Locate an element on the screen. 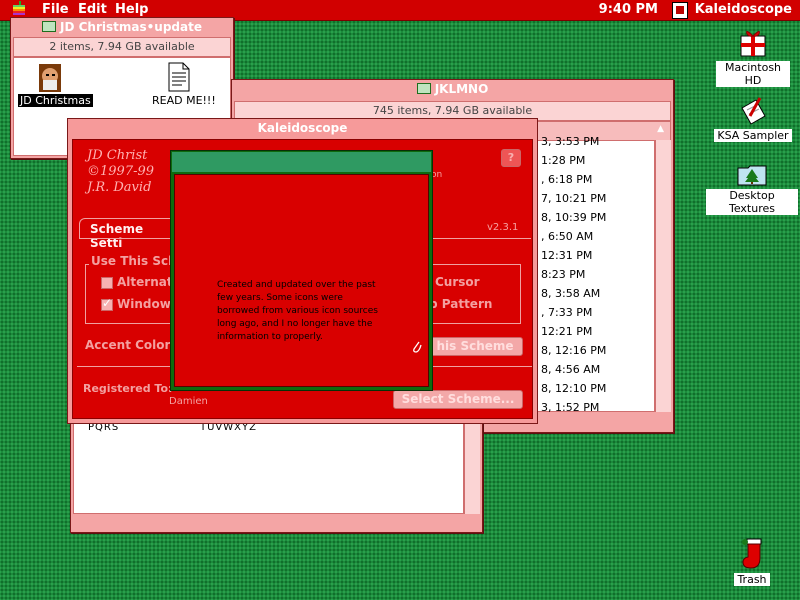  help-question-icon: ? is located at coordinates (511, 158).